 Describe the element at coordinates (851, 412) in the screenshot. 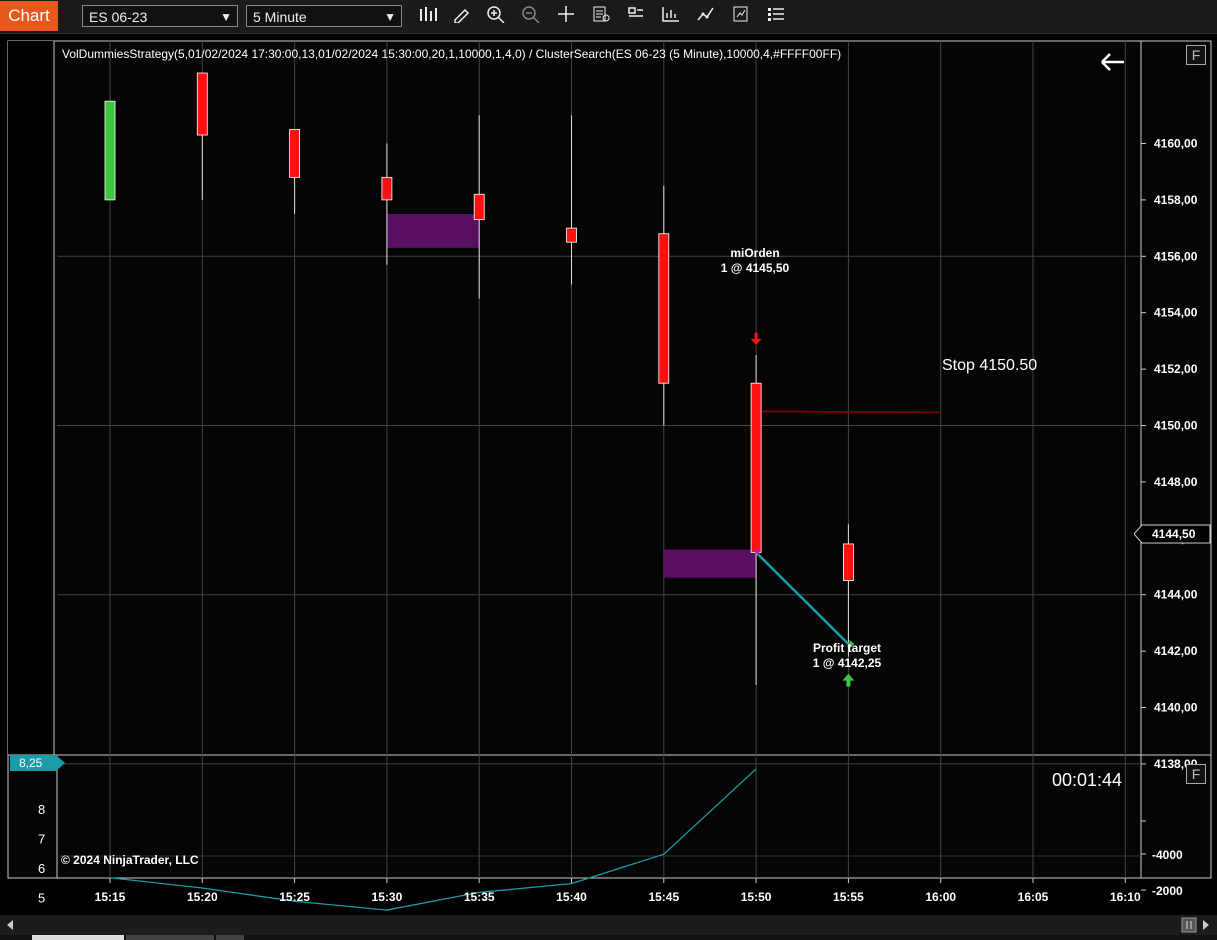

I see `stop-line` at that location.